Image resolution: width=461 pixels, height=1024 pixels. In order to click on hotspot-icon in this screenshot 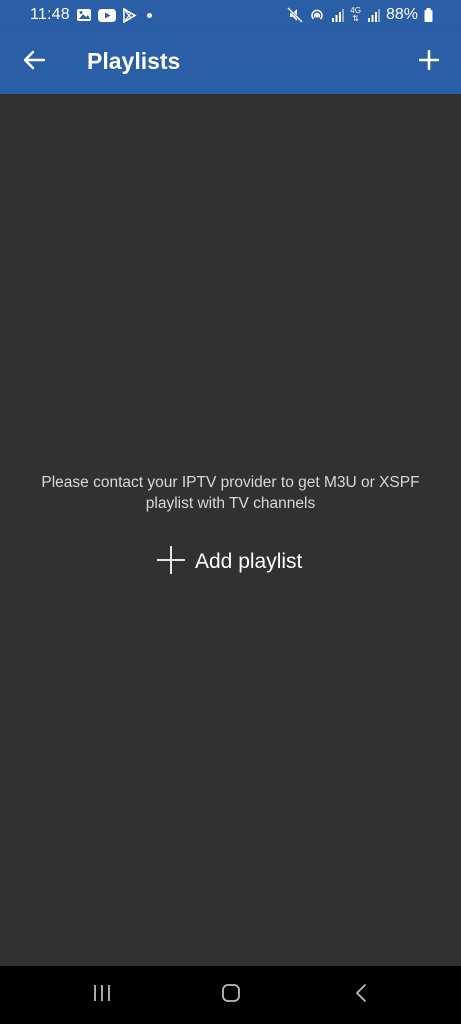, I will do `click(317, 15)`.